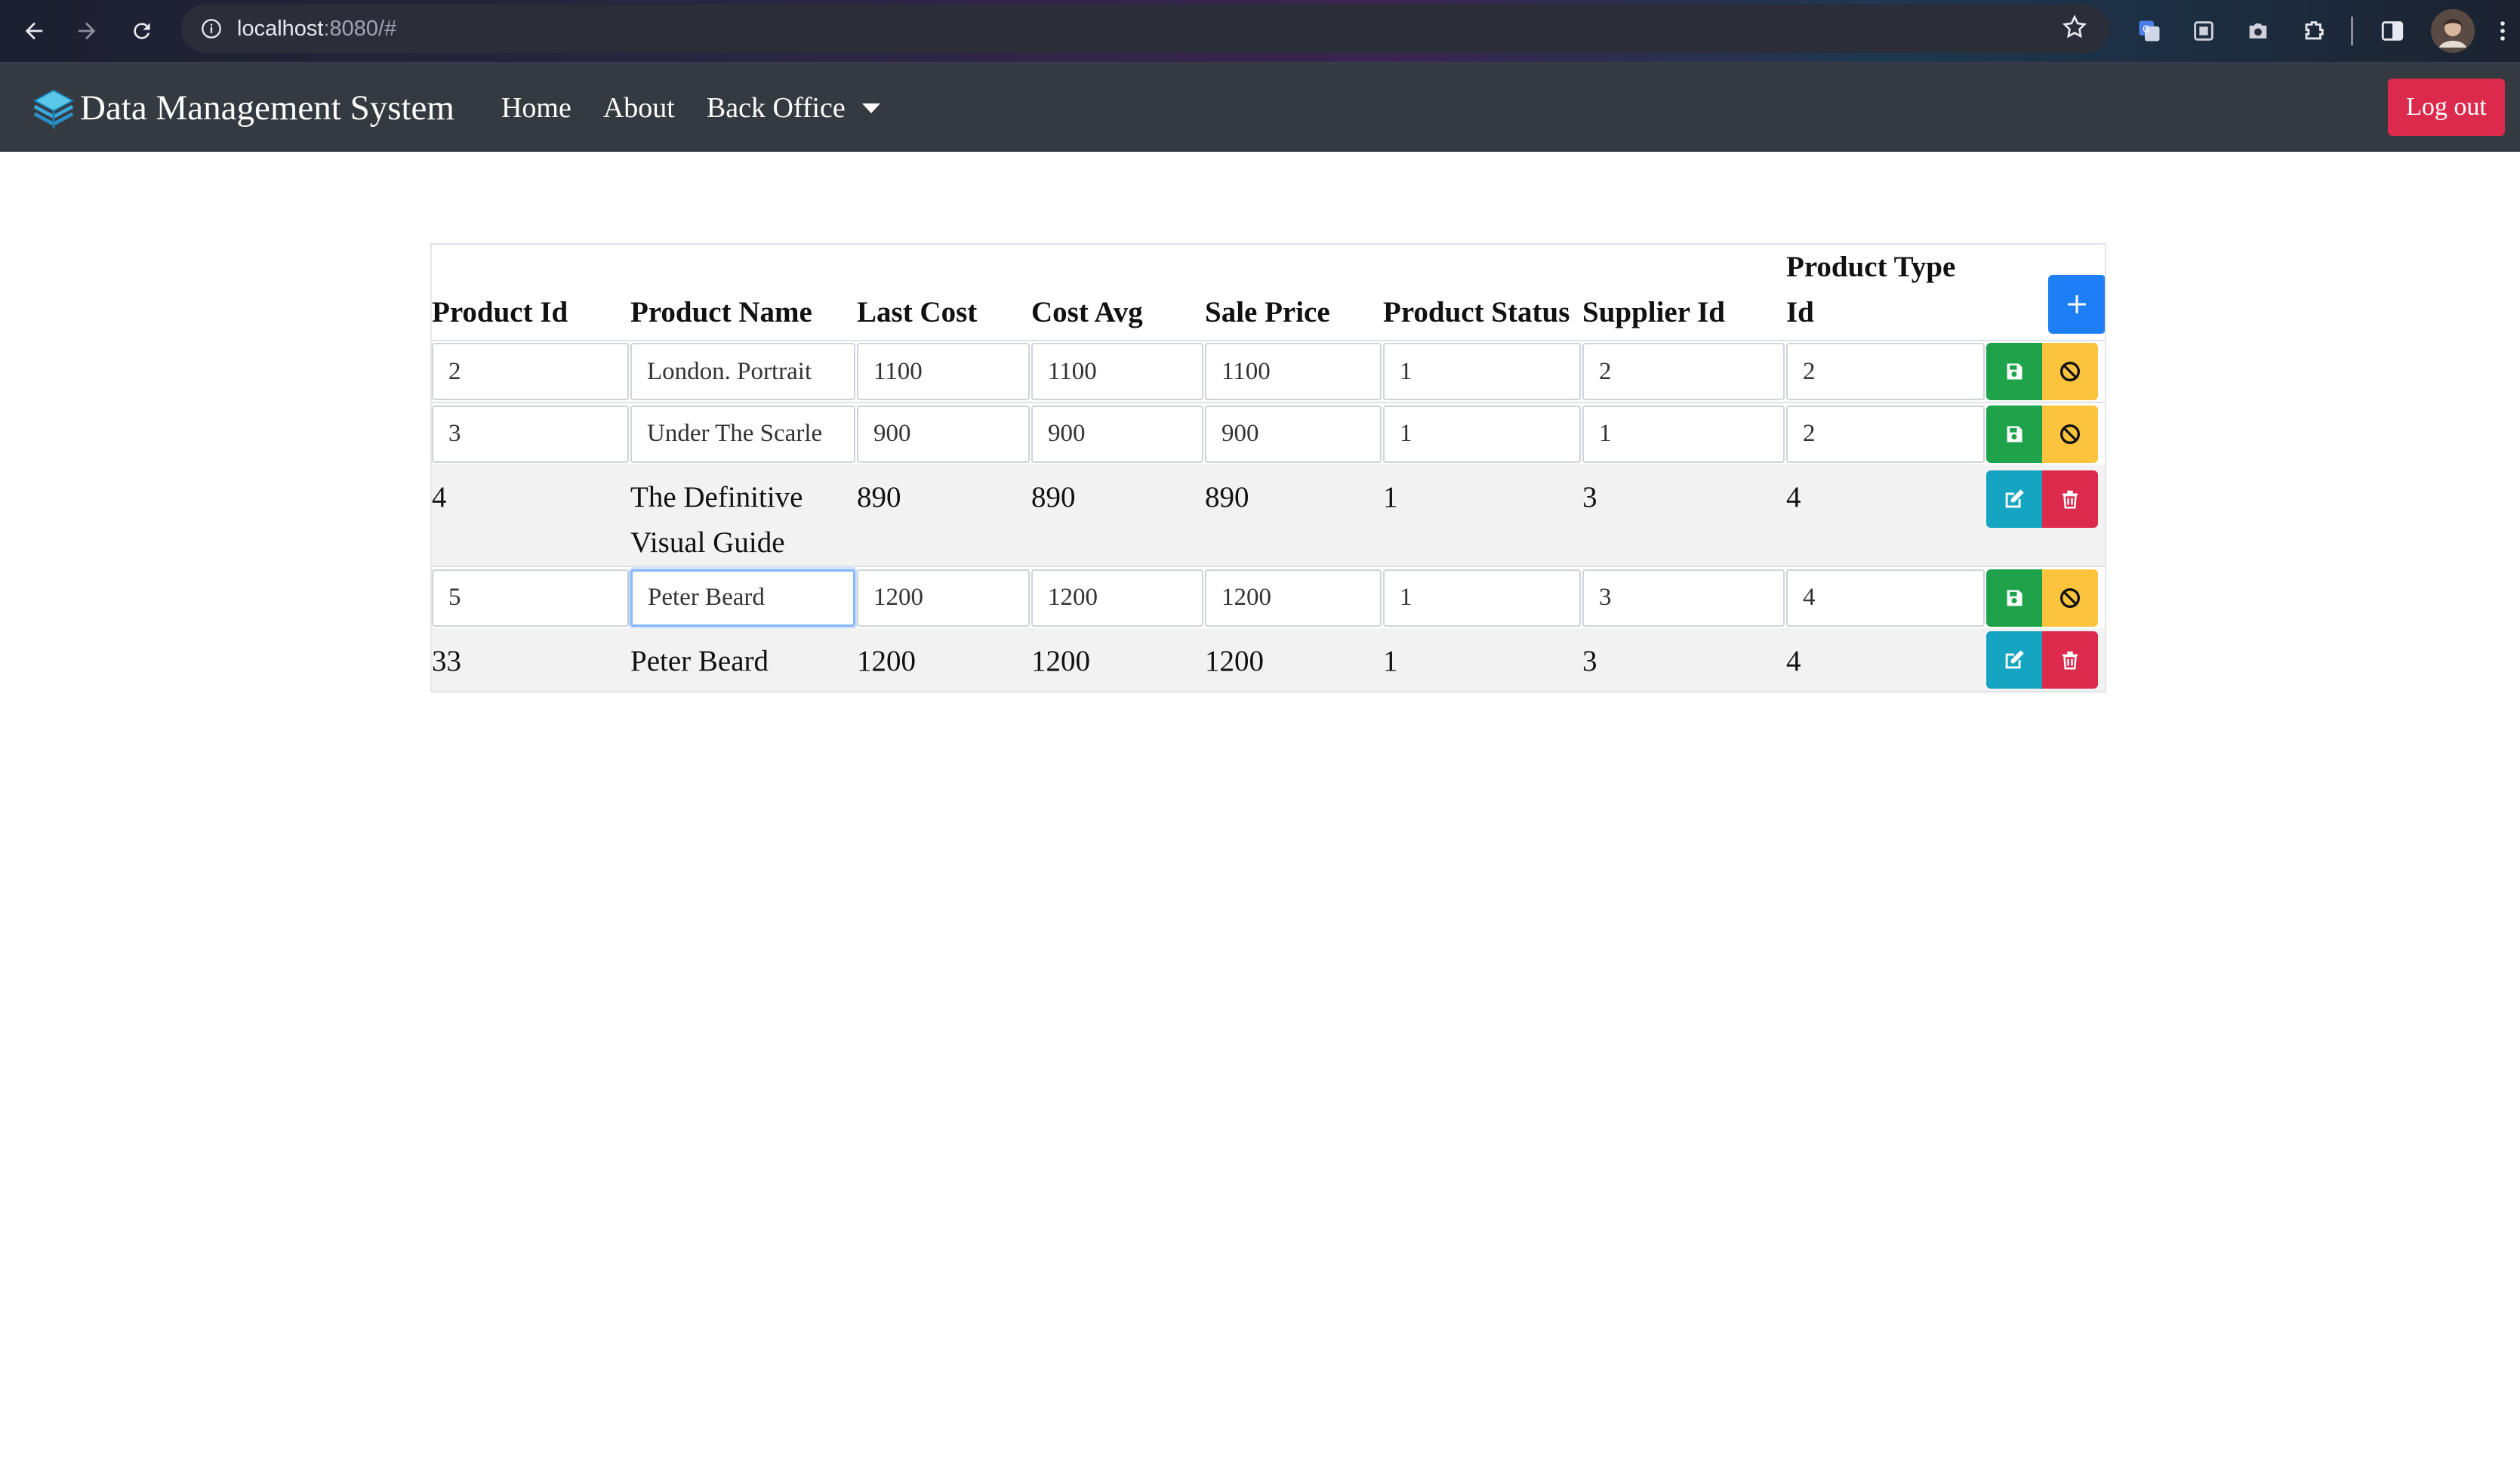  What do you see at coordinates (211, 29) in the screenshot?
I see `info-icon` at bounding box center [211, 29].